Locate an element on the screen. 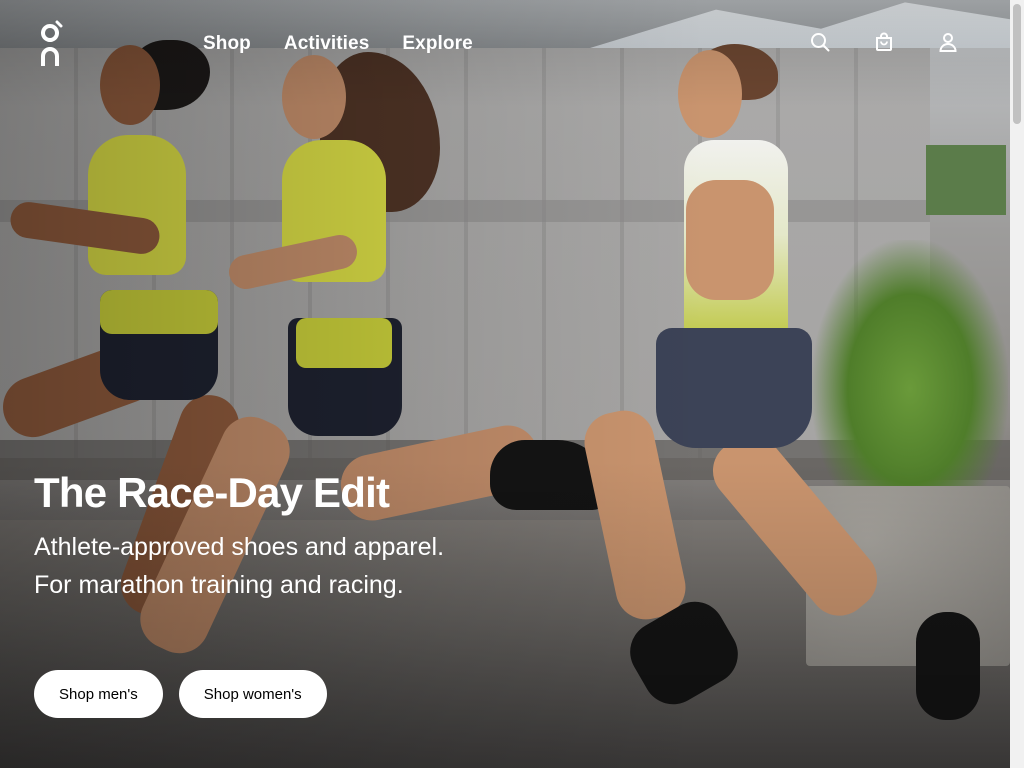  account-icon is located at coordinates (948, 42).